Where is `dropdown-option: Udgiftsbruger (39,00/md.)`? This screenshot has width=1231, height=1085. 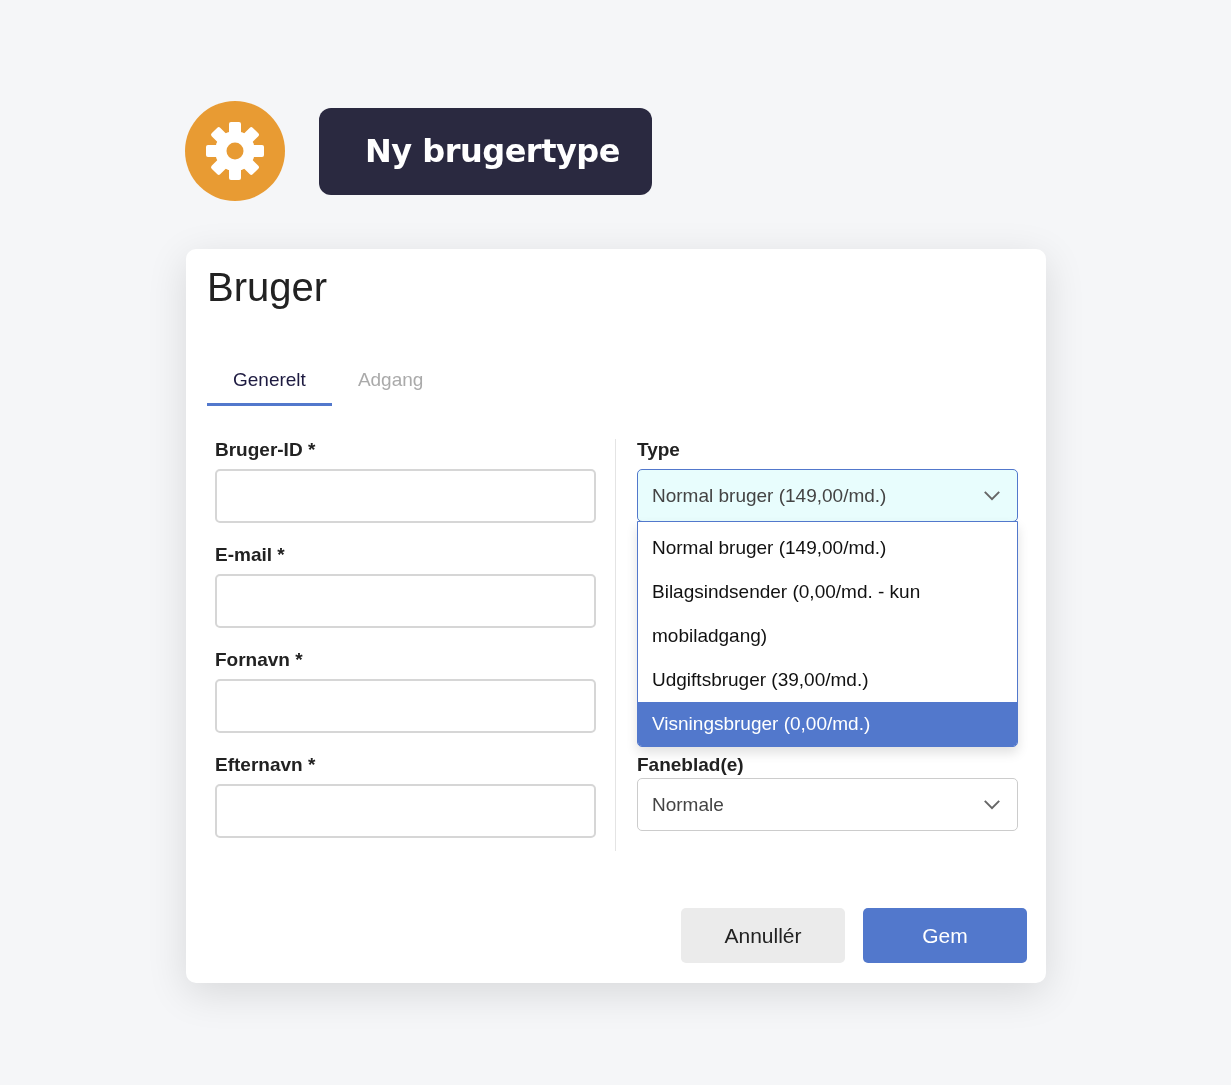
dropdown-option: Udgiftsbruger (39,00/md.) is located at coordinates (827, 680).